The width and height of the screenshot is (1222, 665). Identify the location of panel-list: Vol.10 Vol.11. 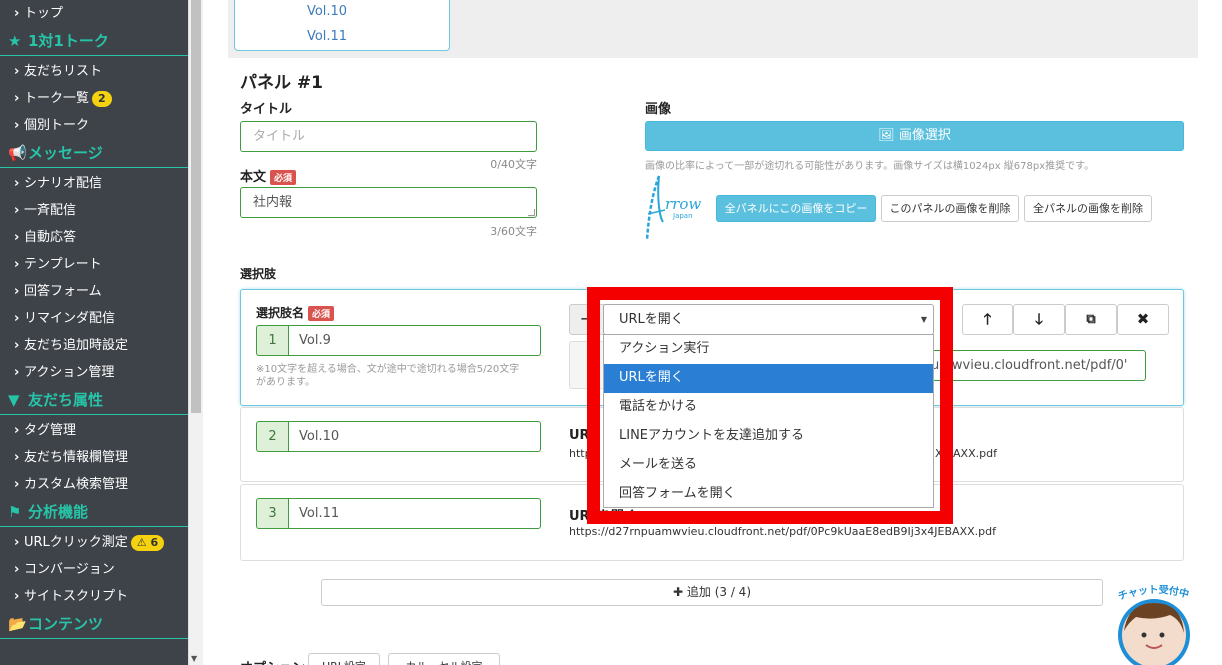
(342, 25).